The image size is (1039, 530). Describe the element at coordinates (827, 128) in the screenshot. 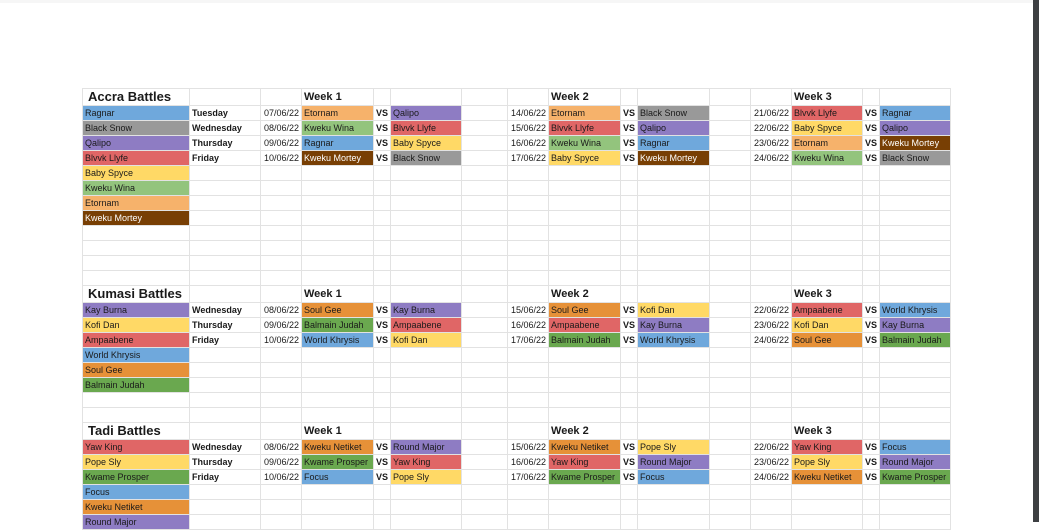

I see `home-team: Baby Spyce` at that location.